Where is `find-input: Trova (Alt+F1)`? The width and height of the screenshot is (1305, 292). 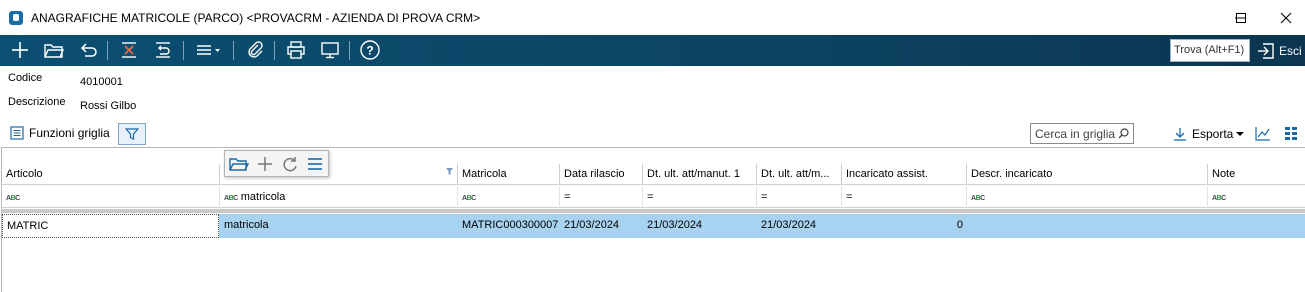 find-input: Trova (Alt+F1) is located at coordinates (1210, 50).